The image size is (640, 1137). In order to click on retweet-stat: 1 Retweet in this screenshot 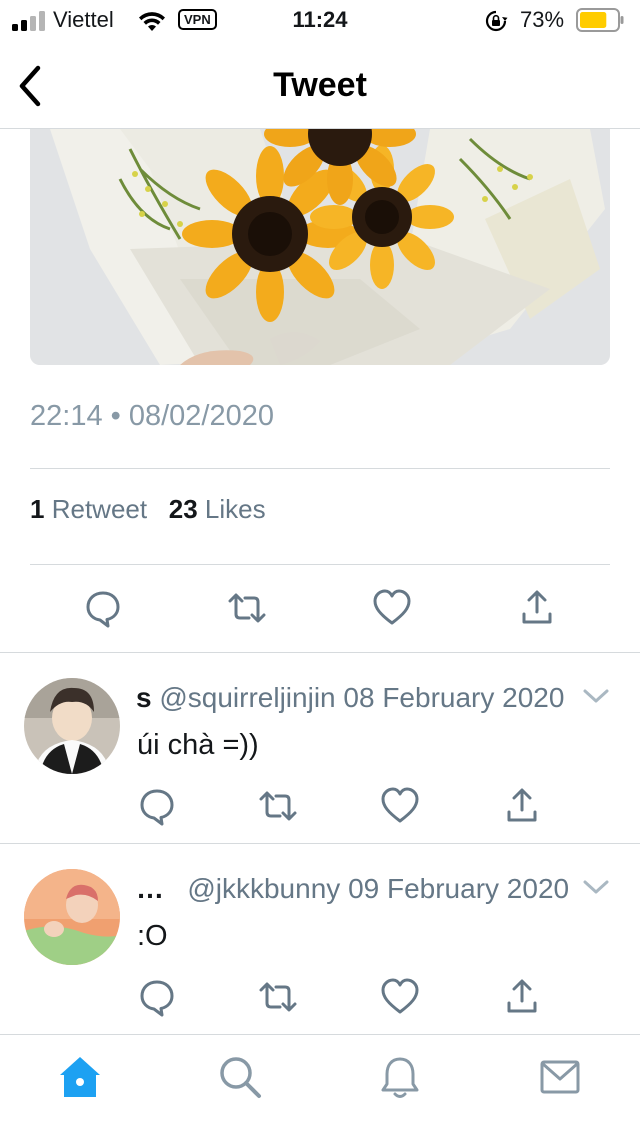, I will do `click(88, 509)`.